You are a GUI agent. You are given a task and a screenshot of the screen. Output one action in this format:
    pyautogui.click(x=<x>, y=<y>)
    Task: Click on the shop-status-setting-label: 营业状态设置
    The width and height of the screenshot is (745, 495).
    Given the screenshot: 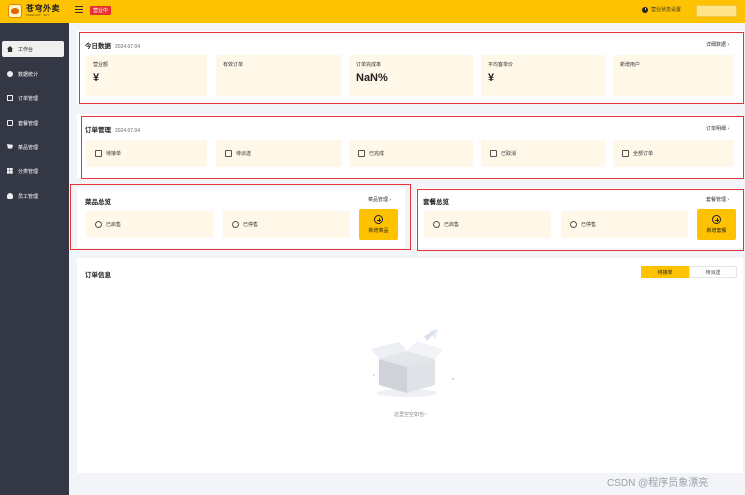 What is the action you would take?
    pyautogui.click(x=666, y=10)
    